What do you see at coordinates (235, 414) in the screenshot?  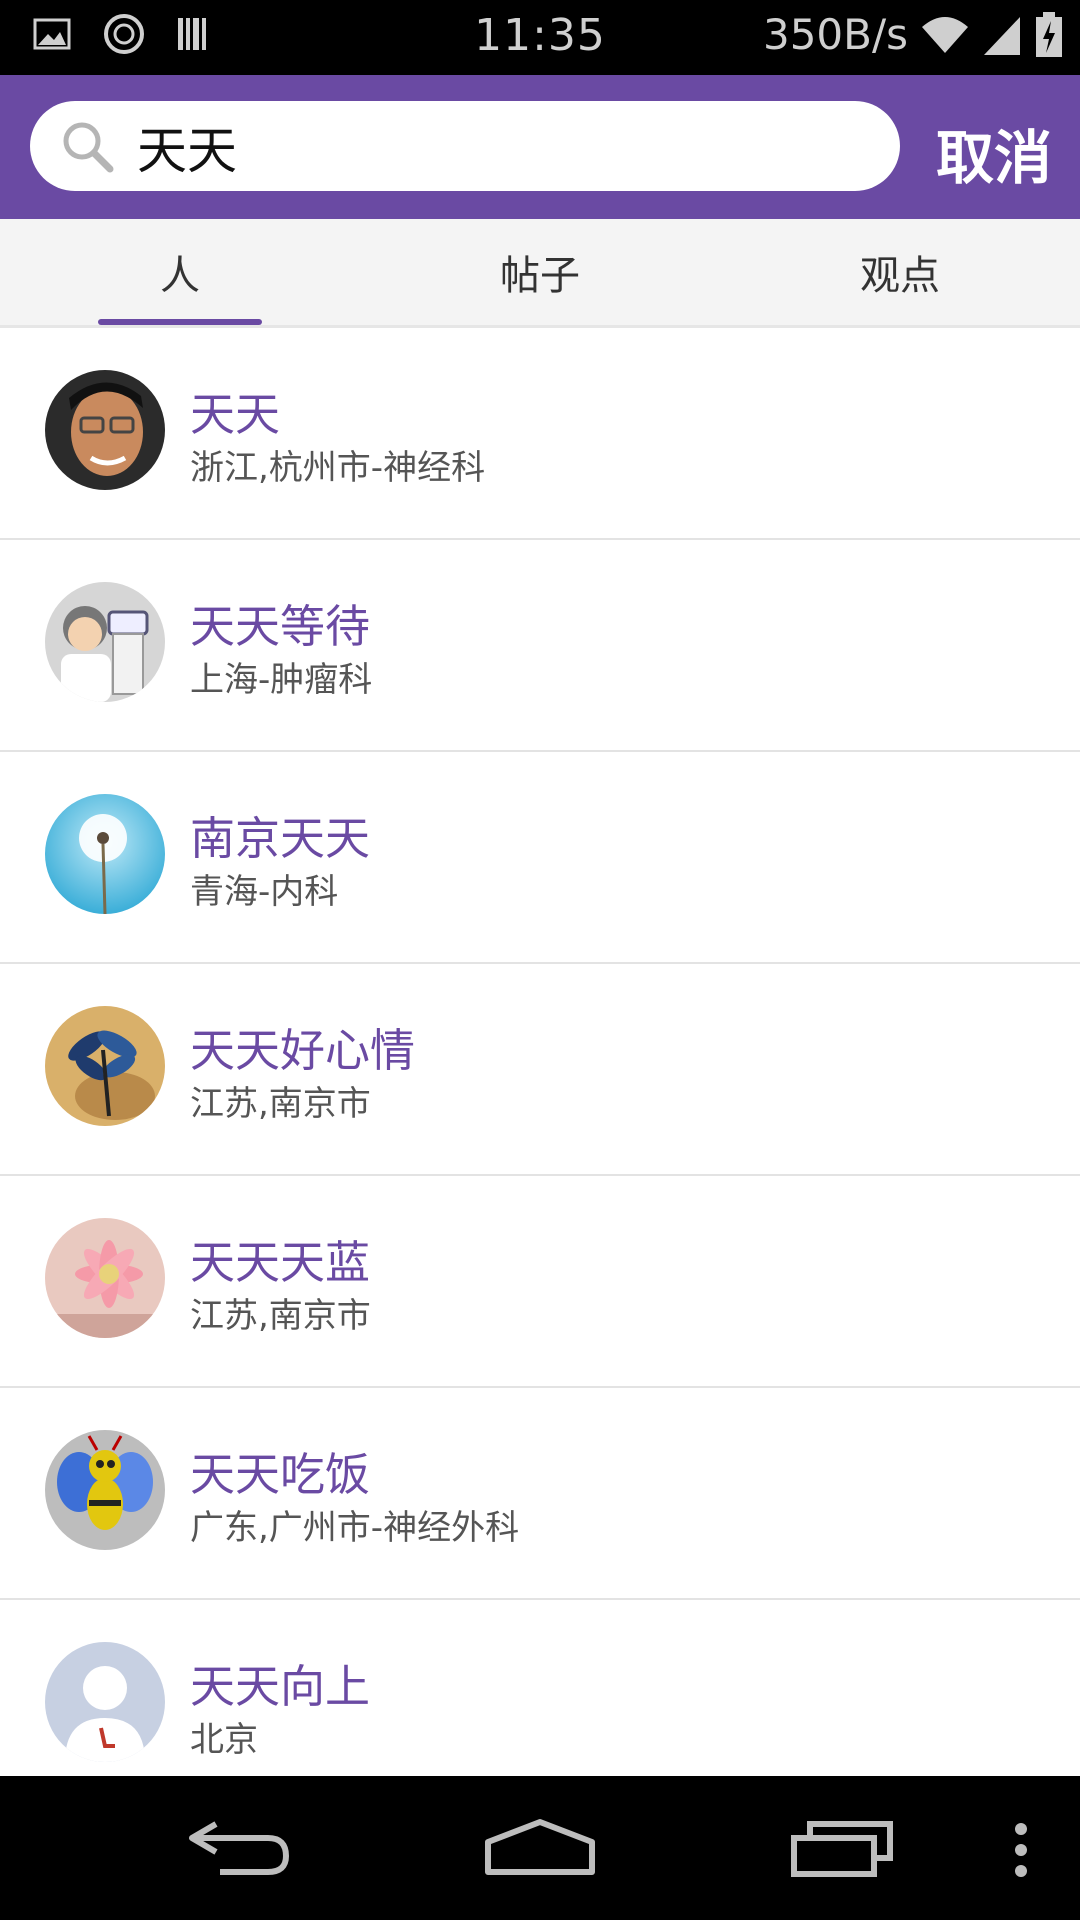 I see `result-name: 天天` at bounding box center [235, 414].